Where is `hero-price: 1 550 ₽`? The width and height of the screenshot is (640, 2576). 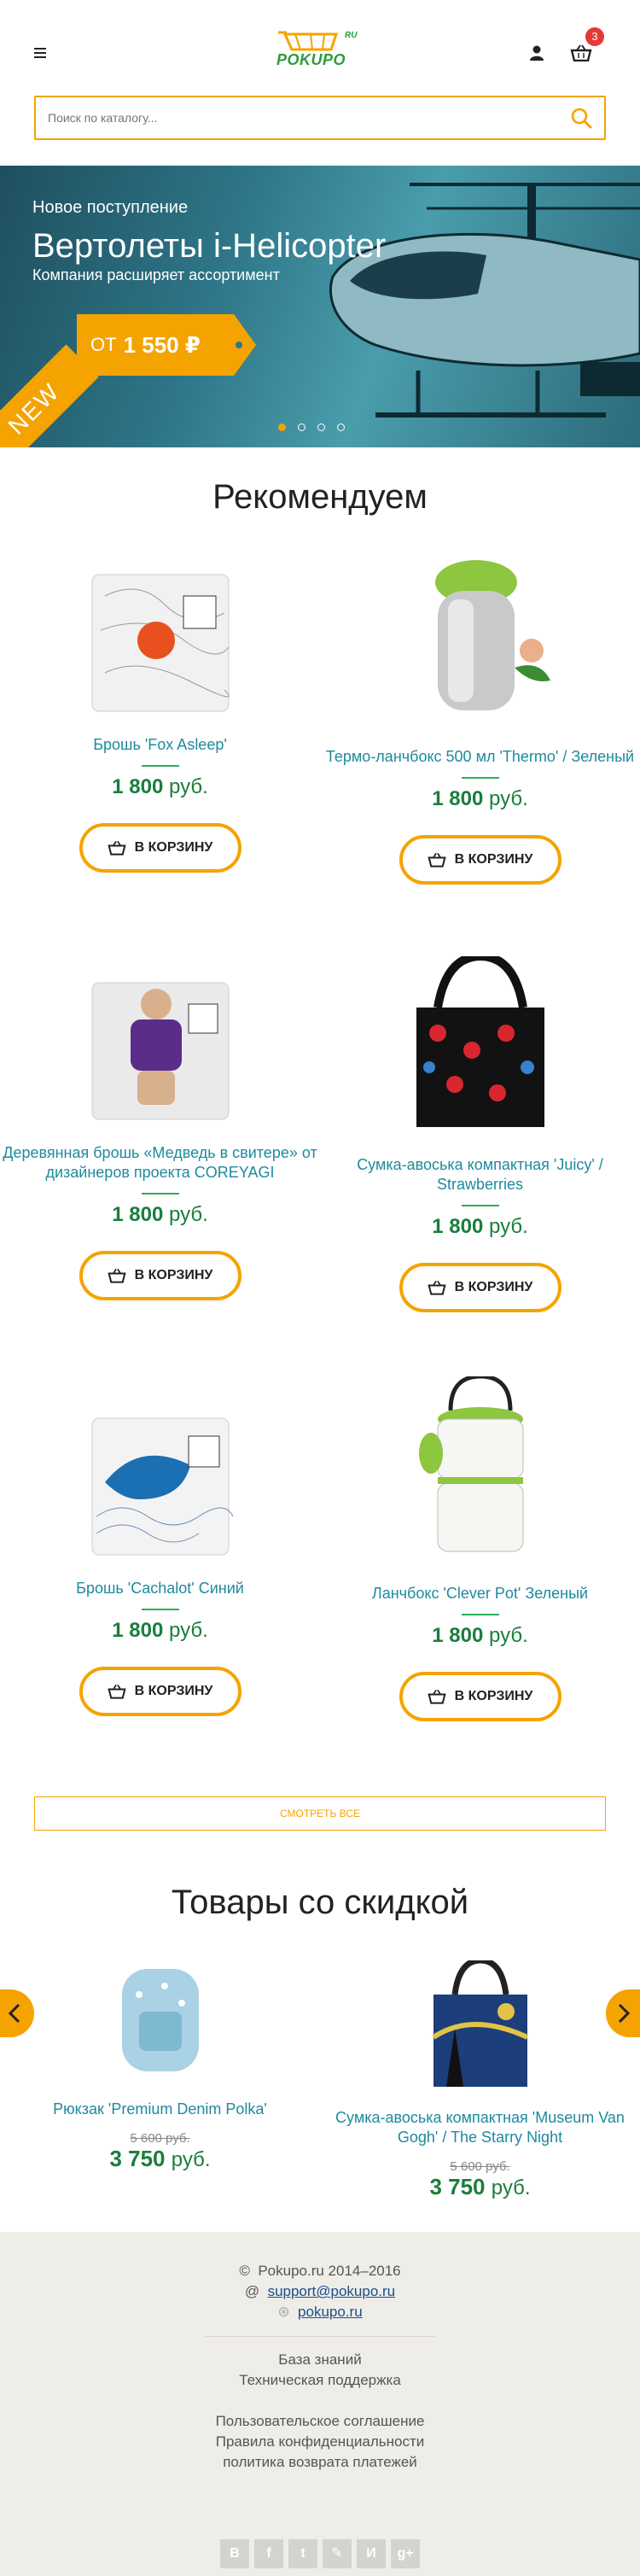 hero-price: 1 550 ₽ is located at coordinates (162, 344).